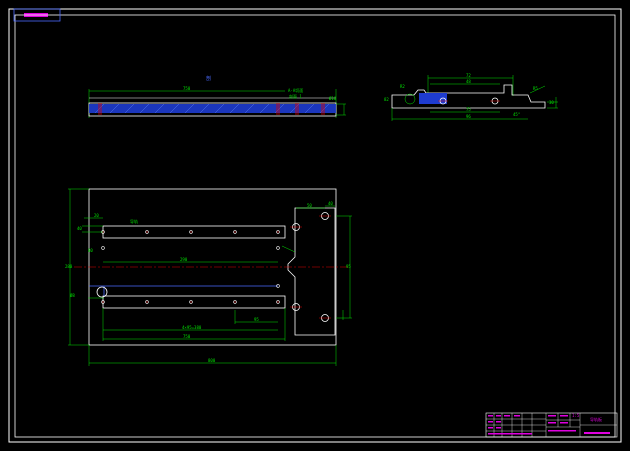  What do you see at coordinates (468, 109) in the screenshot?
I see `side-view-mid-width: 75` at bounding box center [468, 109].